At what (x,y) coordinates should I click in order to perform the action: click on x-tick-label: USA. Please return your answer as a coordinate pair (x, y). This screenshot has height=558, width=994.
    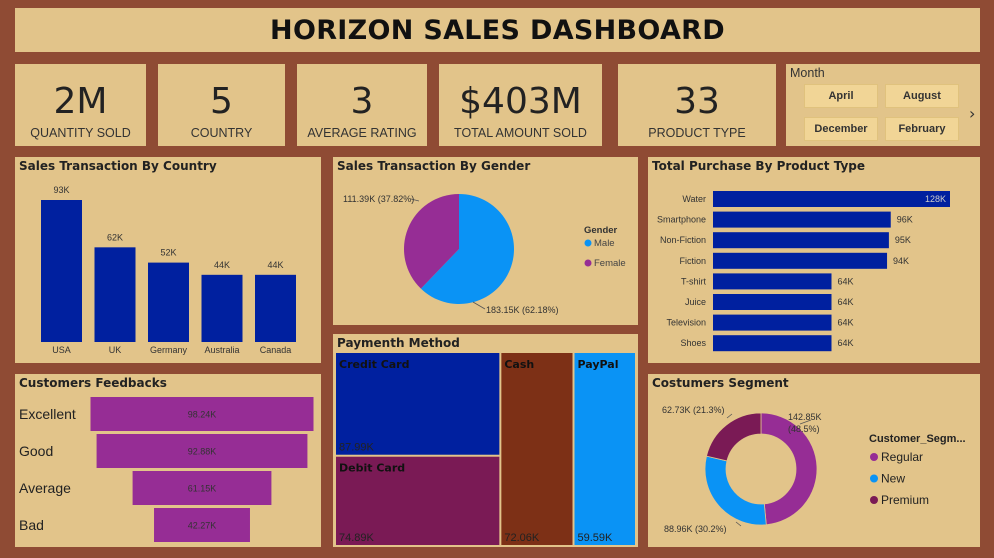
    Looking at the image, I should click on (61, 350).